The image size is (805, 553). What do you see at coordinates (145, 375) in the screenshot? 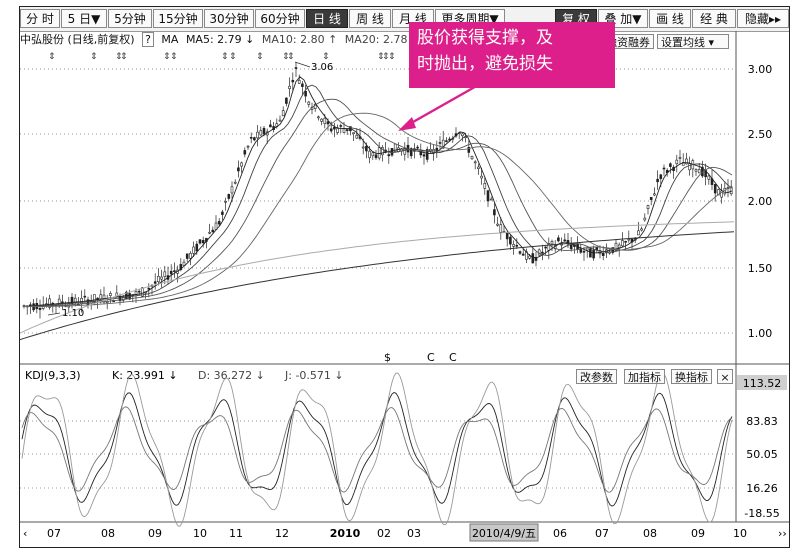
I see `kdj-k-value: K: 23.991 ↓` at bounding box center [145, 375].